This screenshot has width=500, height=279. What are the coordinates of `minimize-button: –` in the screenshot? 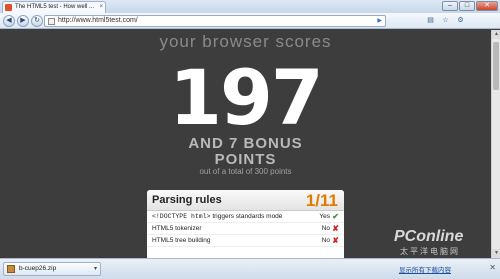 It's located at (450, 6).